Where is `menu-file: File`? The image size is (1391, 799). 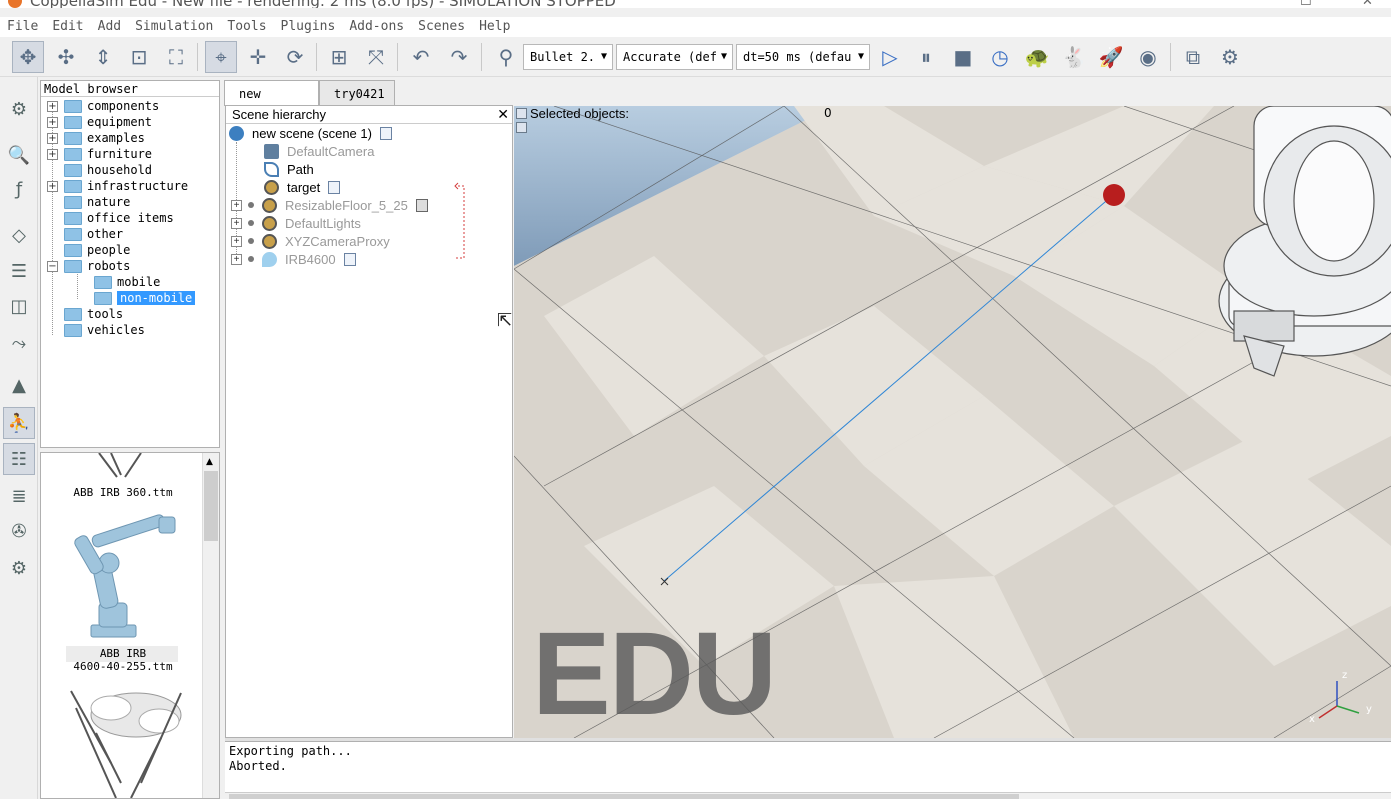
menu-file: File is located at coordinates (22, 27).